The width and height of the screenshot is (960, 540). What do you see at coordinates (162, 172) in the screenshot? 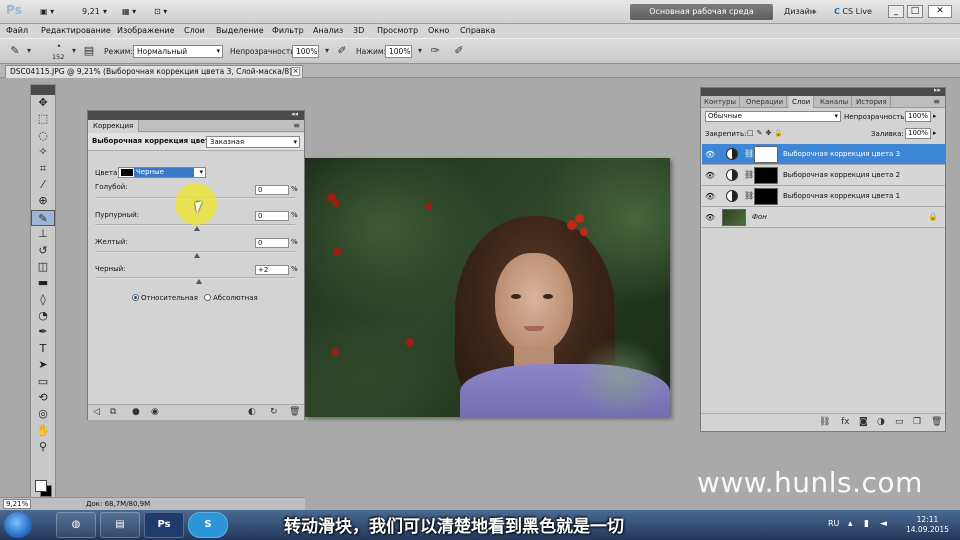
I see `colors-select: Черные ▾` at bounding box center [162, 172].